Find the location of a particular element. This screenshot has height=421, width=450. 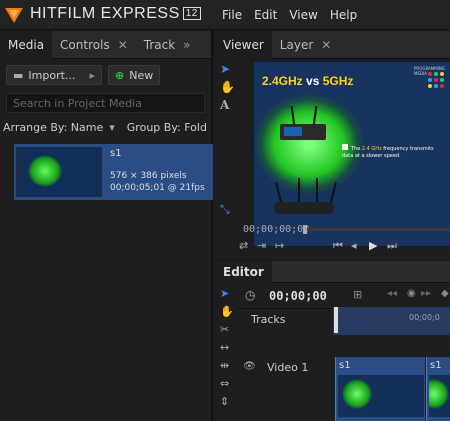

slide-title-vs: vs is located at coordinates (312, 81).